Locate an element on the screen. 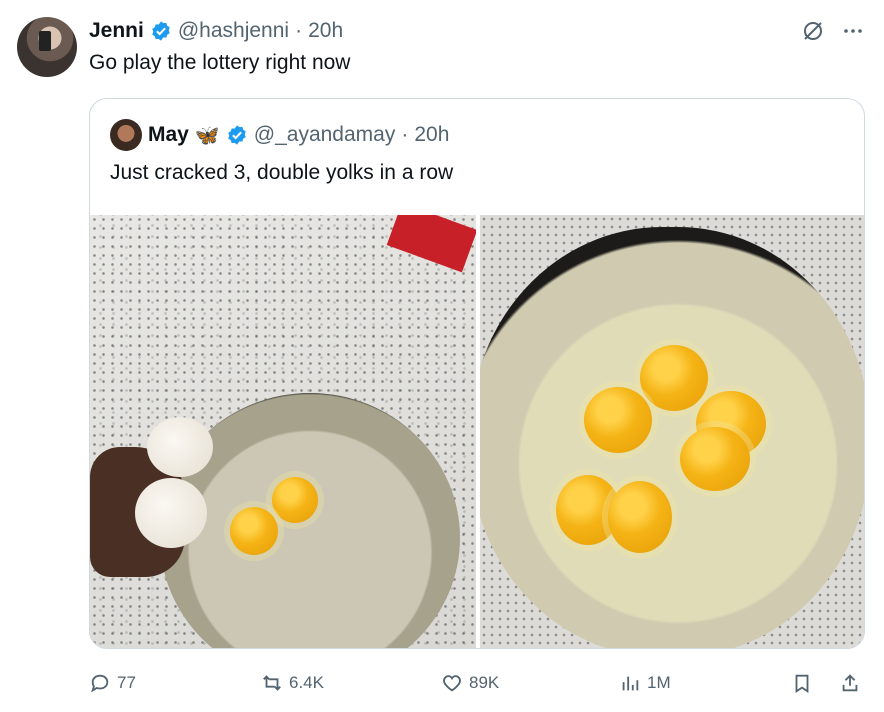 The width and height of the screenshot is (884, 712). quote-author-name: May is located at coordinates (168, 134).